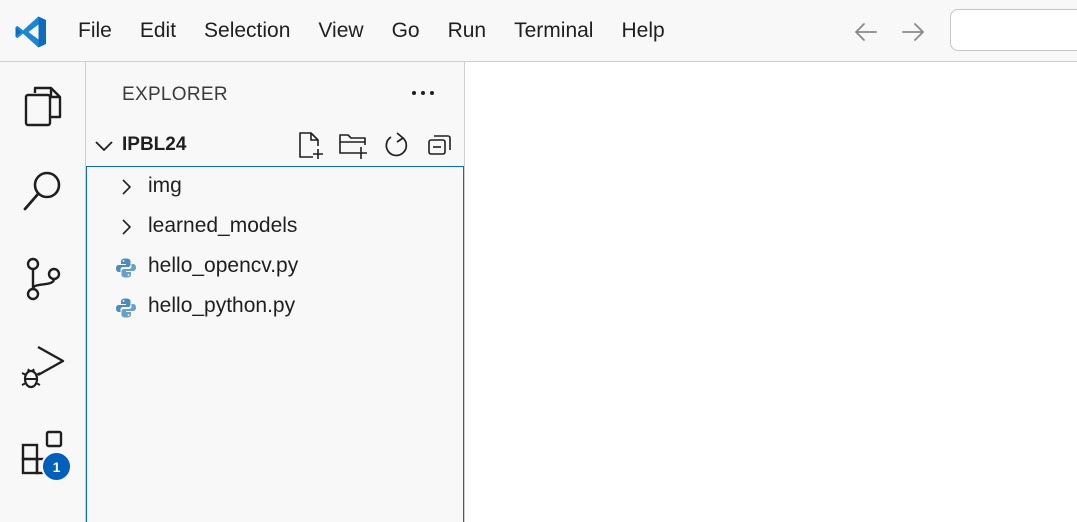 The height and width of the screenshot is (522, 1077). I want to click on tree-item-label: hello_python.py, so click(222, 305).